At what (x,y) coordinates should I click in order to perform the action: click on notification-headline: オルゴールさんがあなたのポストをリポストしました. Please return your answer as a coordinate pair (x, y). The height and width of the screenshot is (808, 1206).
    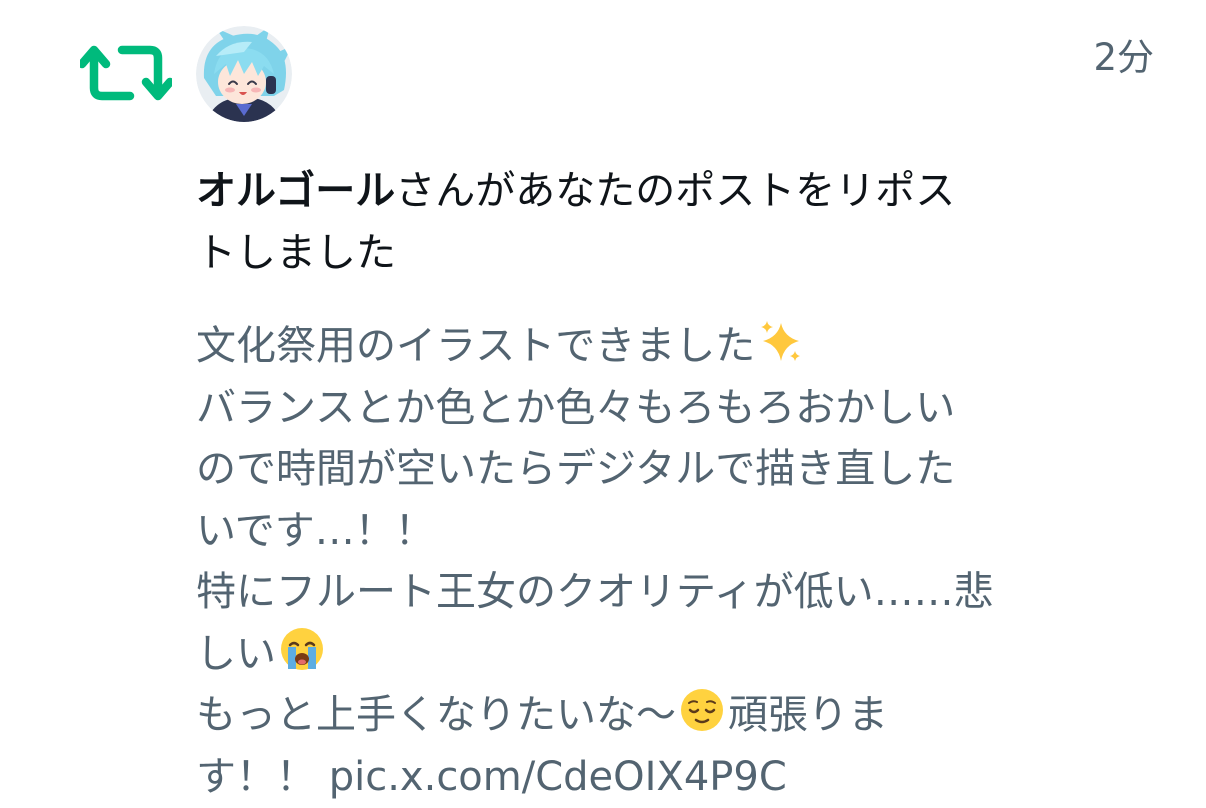
    Looking at the image, I should click on (611, 222).